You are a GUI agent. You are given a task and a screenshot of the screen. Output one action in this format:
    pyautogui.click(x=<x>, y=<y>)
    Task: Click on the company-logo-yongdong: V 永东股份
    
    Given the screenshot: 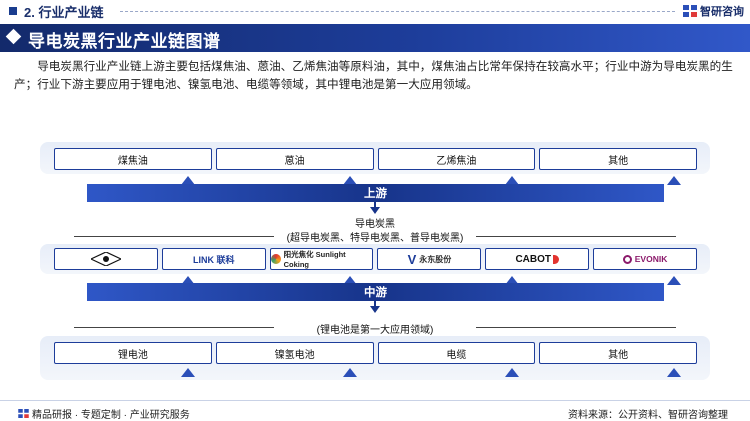 What is the action you would take?
    pyautogui.click(x=429, y=259)
    